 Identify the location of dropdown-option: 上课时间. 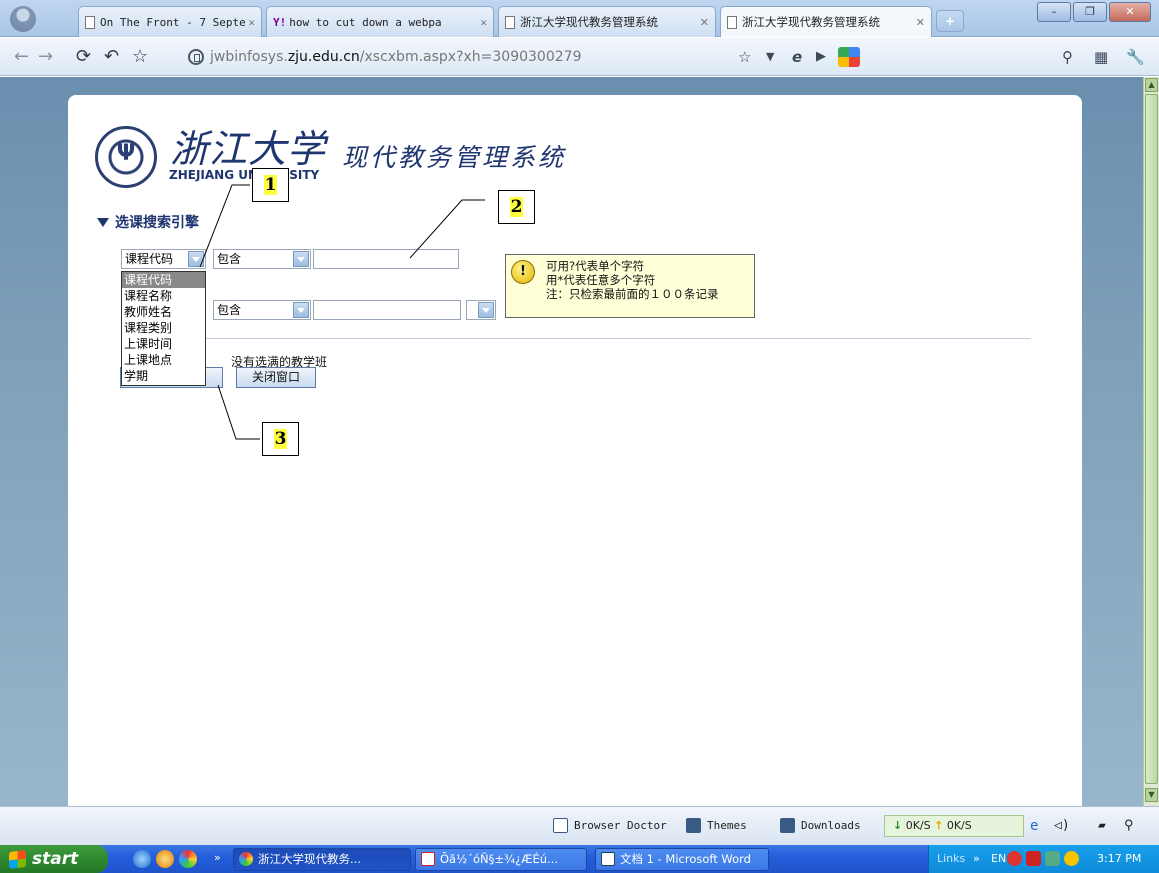
(163, 344).